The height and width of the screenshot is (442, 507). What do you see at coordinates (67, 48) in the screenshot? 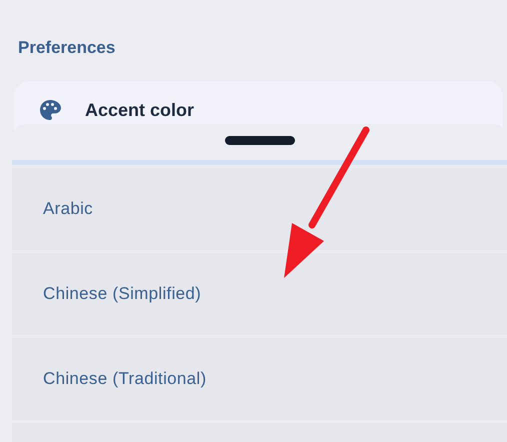
I see `section-title: Preferences` at bounding box center [67, 48].